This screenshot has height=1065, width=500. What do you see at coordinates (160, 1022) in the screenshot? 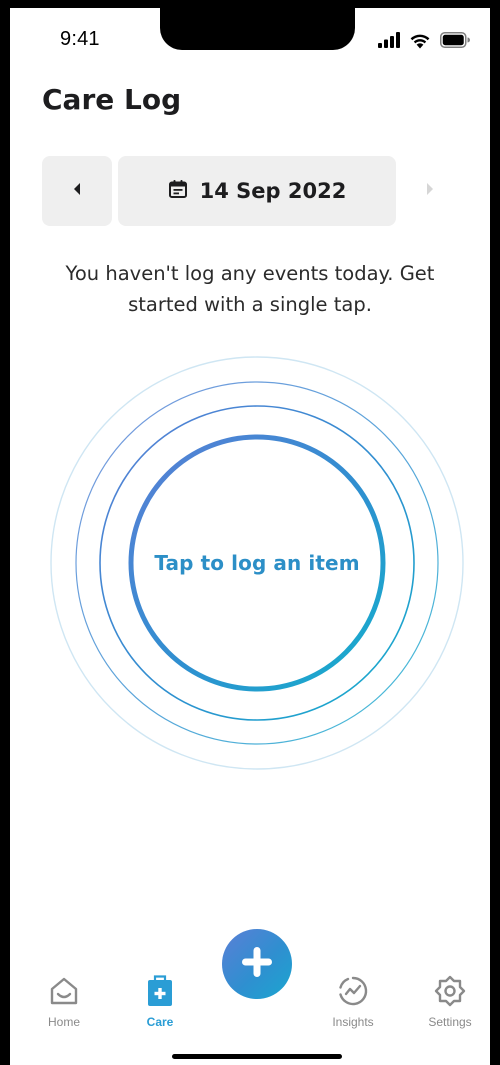
I see `tab-care-label: Care` at bounding box center [160, 1022].